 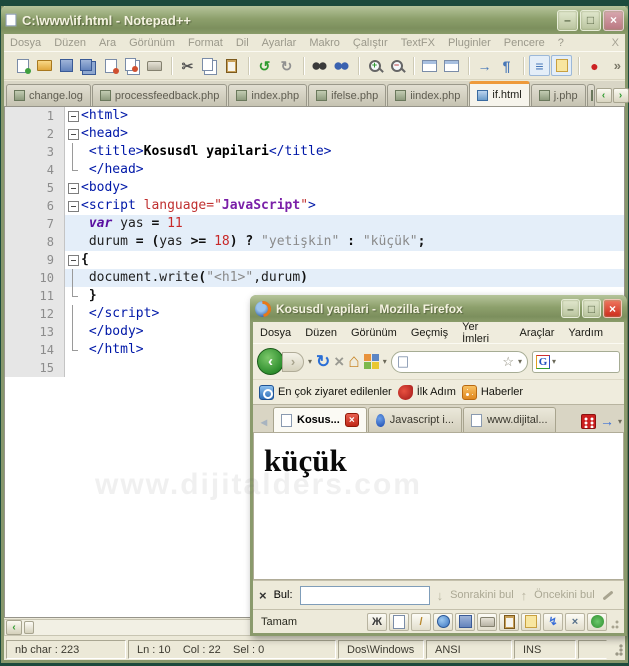 What do you see at coordinates (524, 595) in the screenshot?
I see `find-prev-arrow-icon: ↑` at bounding box center [524, 595].